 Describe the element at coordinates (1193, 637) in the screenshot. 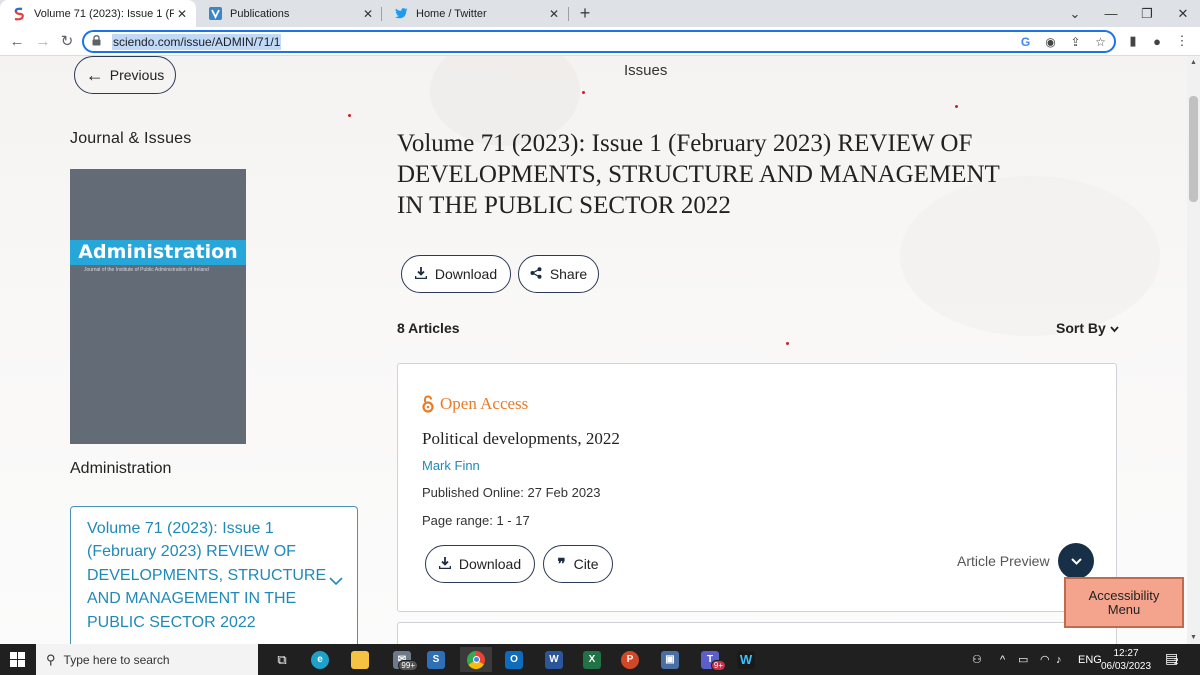

I see `scroll-down-icon: ▼` at that location.